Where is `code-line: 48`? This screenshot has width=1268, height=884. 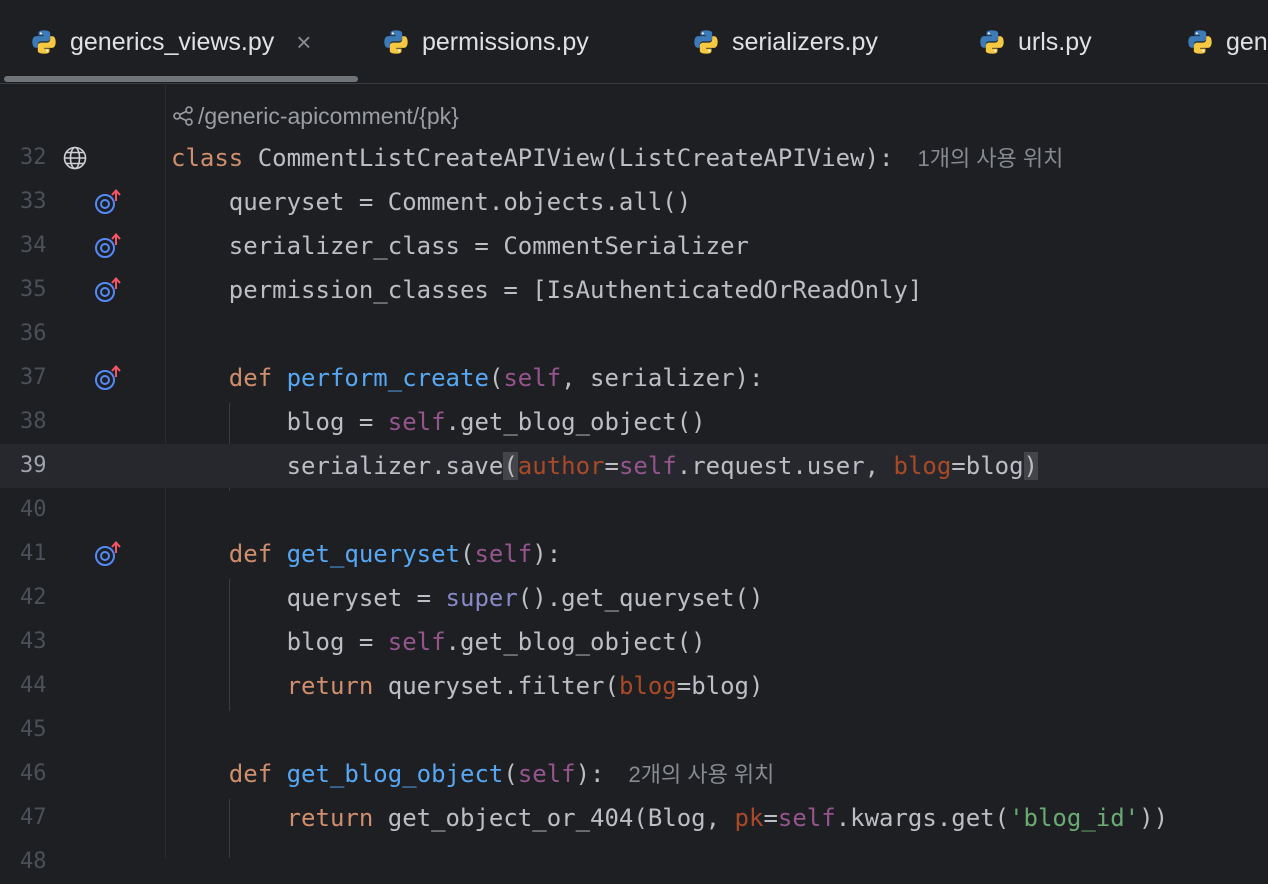 code-line: 48 is located at coordinates (634, 862).